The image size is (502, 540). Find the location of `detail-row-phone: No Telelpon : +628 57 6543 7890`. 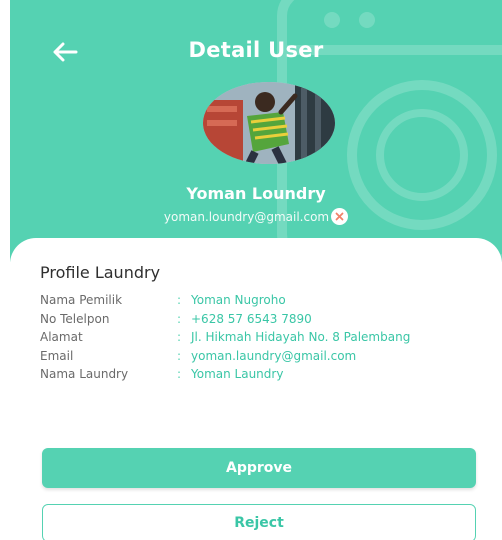

detail-row-phone: No Telelpon : +628 57 6543 7890 is located at coordinates (265, 319).